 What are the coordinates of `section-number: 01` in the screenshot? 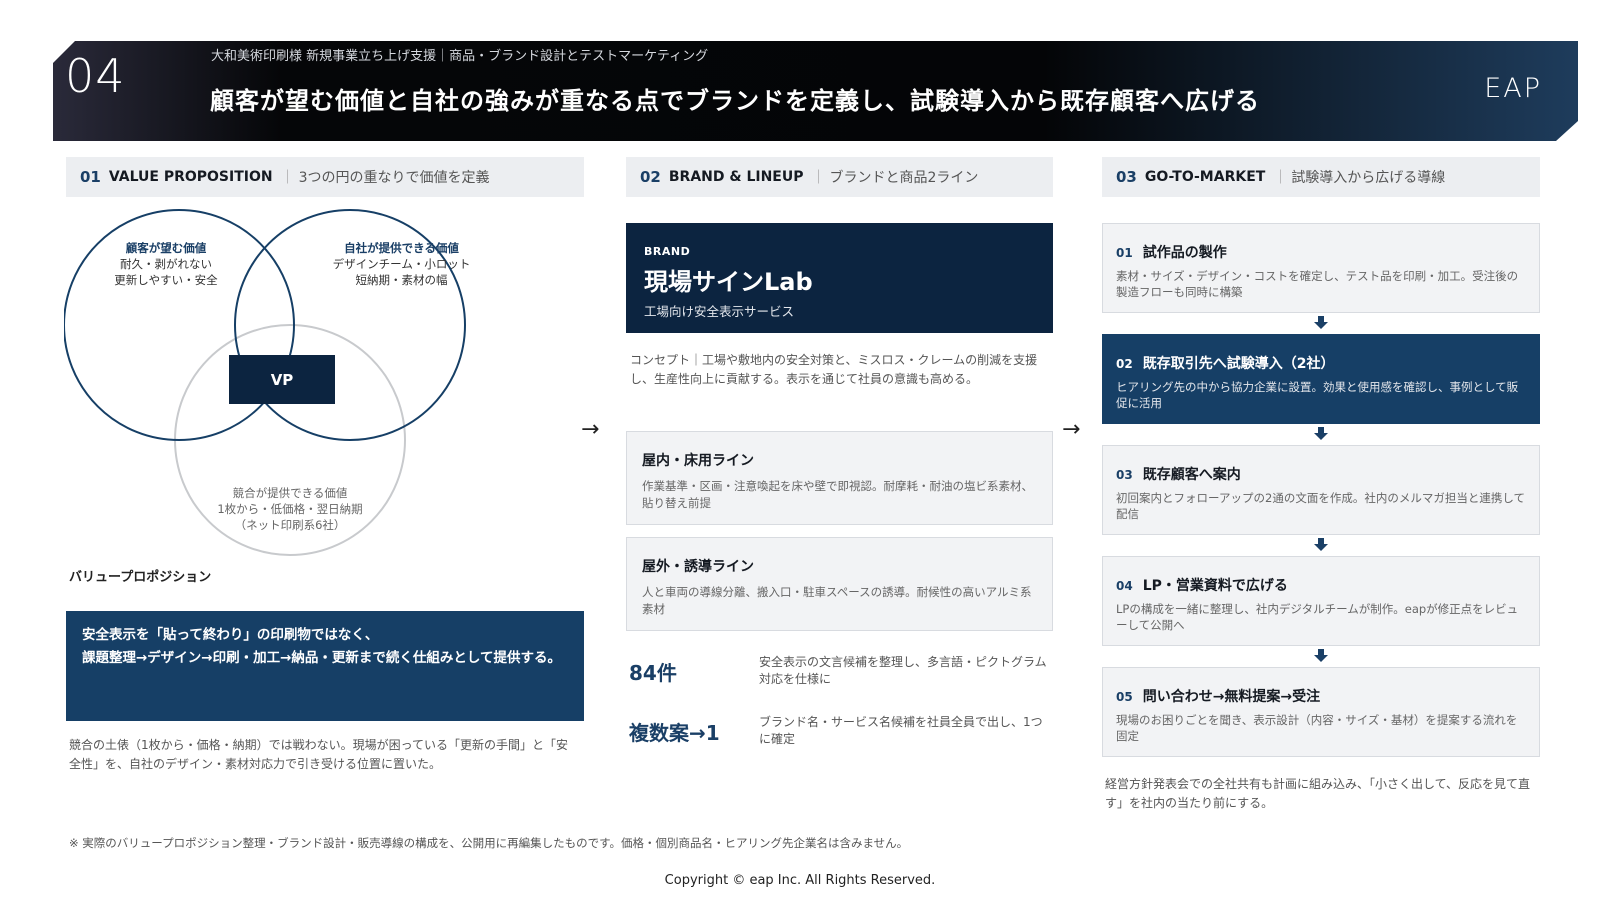 It's located at (90, 177).